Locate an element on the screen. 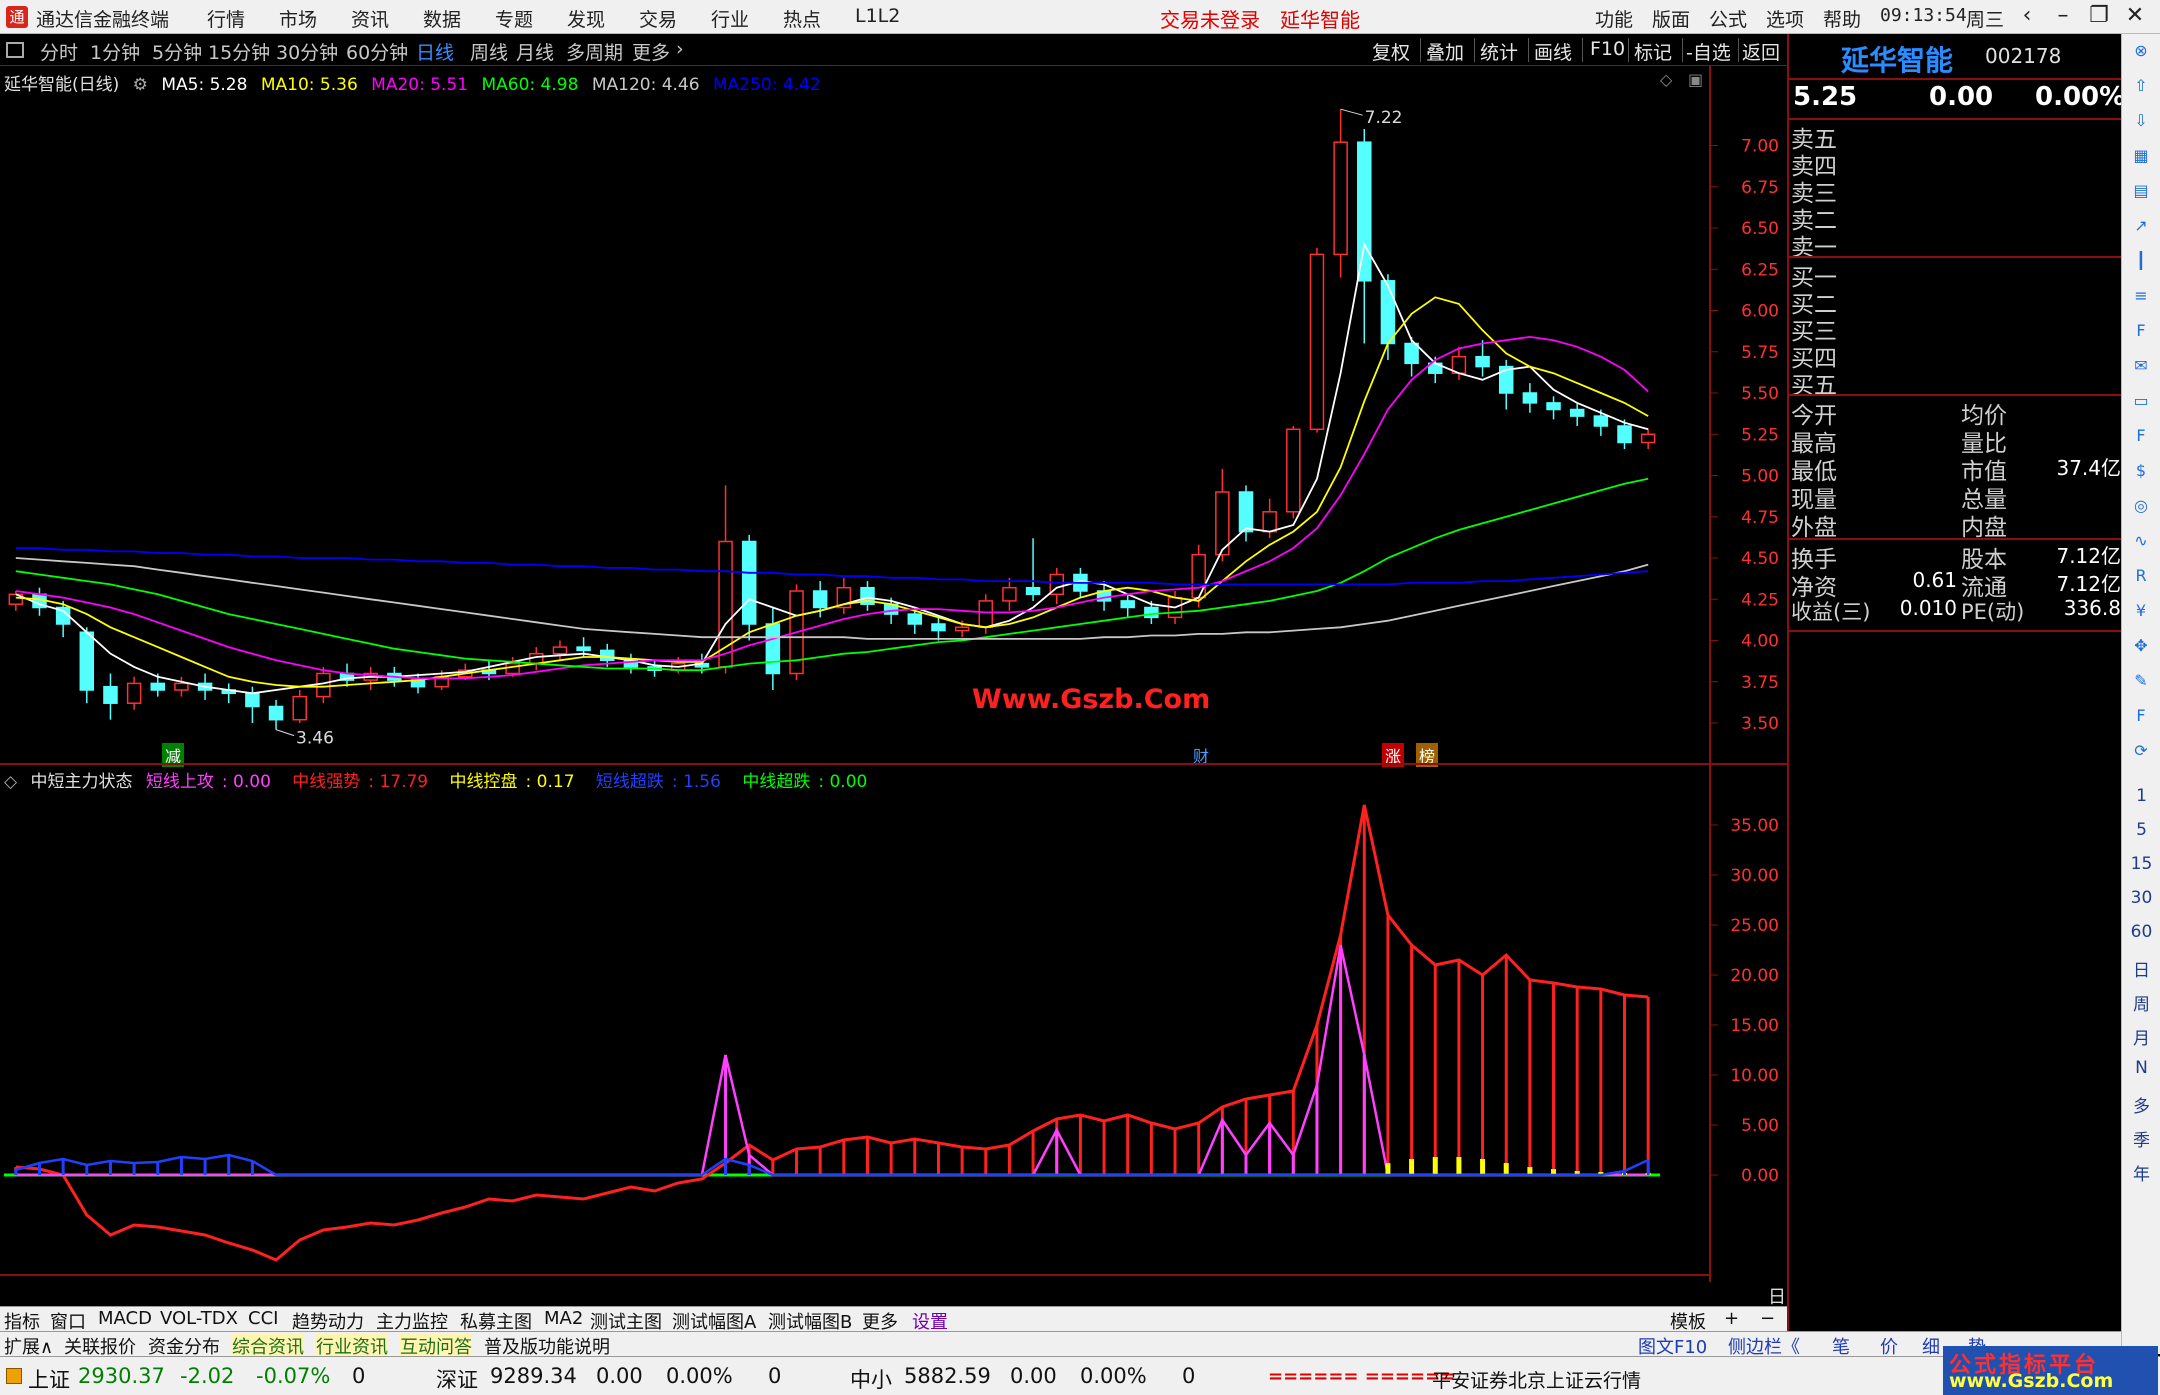  period-shortcut: 5 is located at coordinates (2141, 830).